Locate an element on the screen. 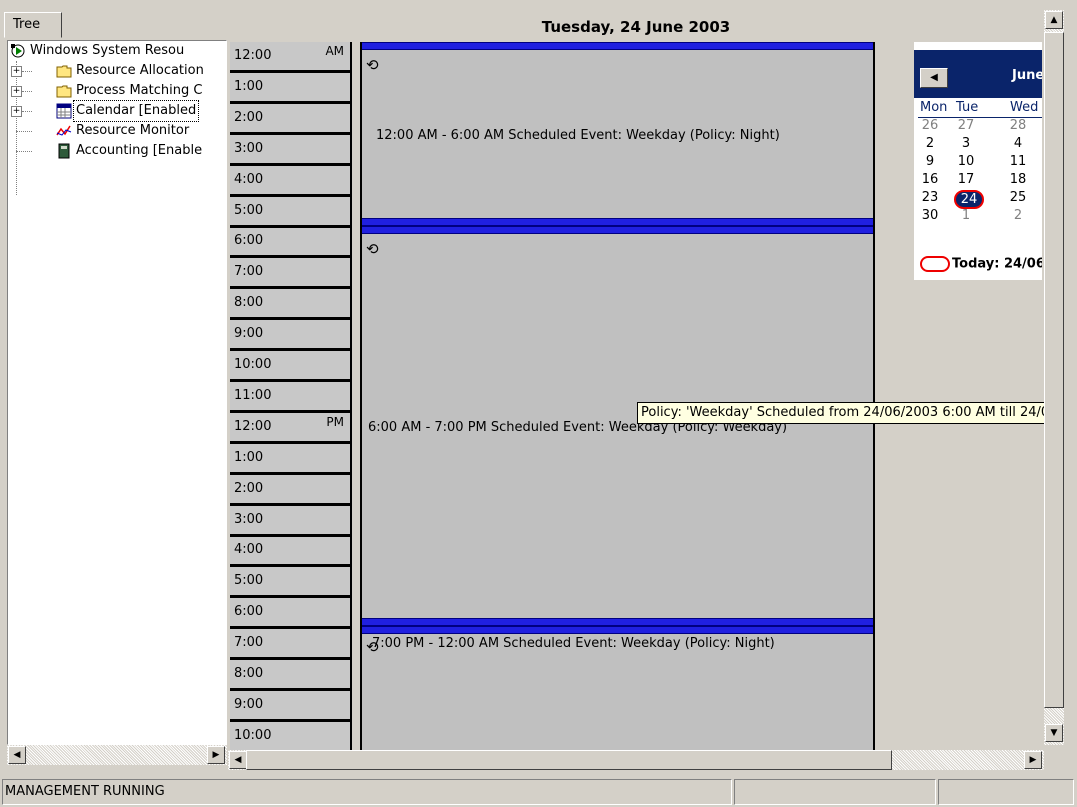 Image resolution: width=1077 pixels, height=807 pixels. tree-item-label: Accounting [Enable is located at coordinates (139, 150).